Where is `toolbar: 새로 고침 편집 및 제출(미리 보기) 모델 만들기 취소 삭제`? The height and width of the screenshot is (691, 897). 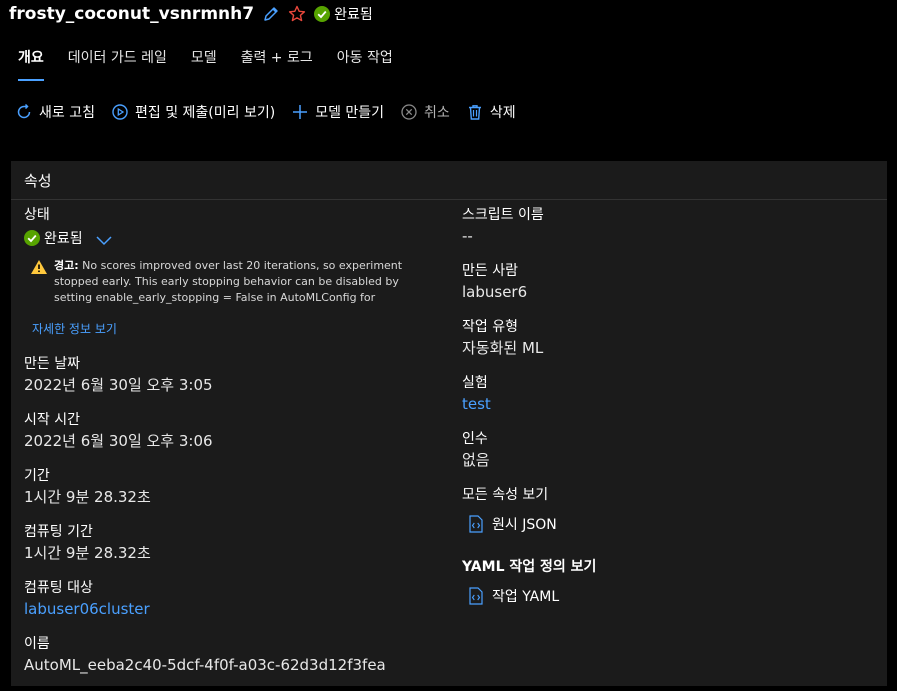
toolbar: 새로 고침 편집 및 제출(미리 보기) 모델 만들기 취소 삭제 is located at coordinates (273, 112).